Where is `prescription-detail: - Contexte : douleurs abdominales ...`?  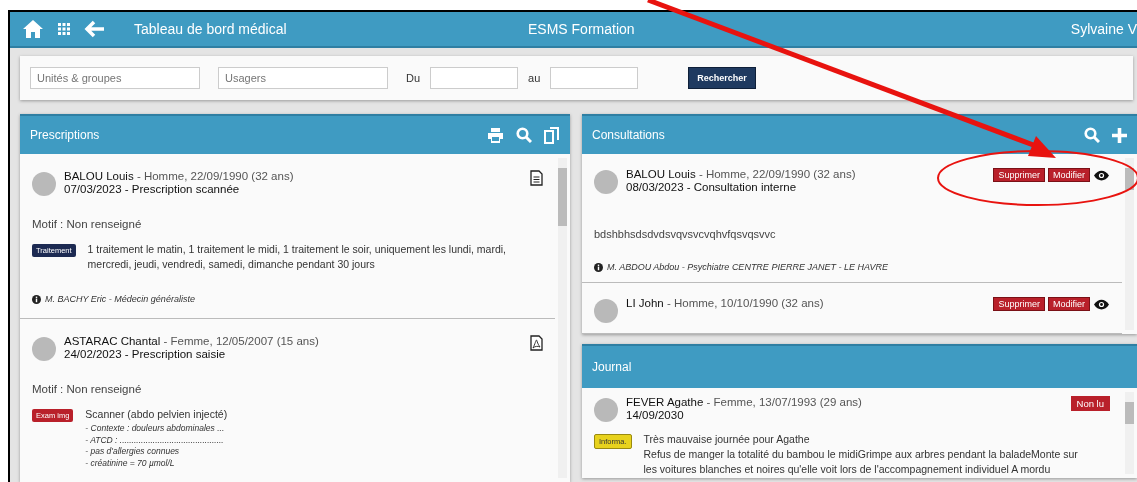
prescription-detail: - Contexte : douleurs abdominales ... is located at coordinates (155, 428).